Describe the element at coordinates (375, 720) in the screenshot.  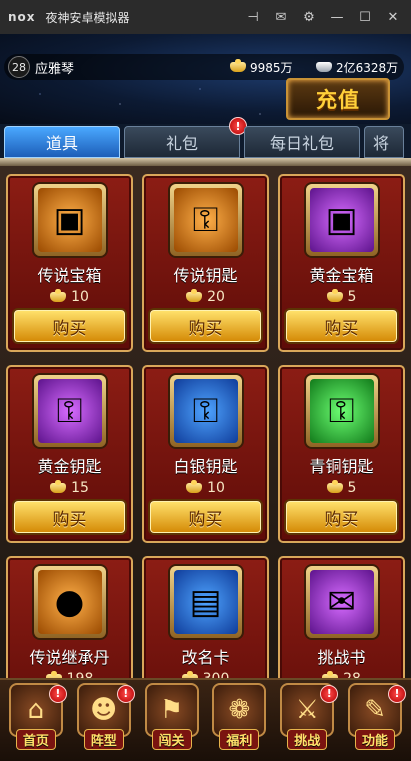
I see `nav-functions: ✎ 功能 !` at that location.